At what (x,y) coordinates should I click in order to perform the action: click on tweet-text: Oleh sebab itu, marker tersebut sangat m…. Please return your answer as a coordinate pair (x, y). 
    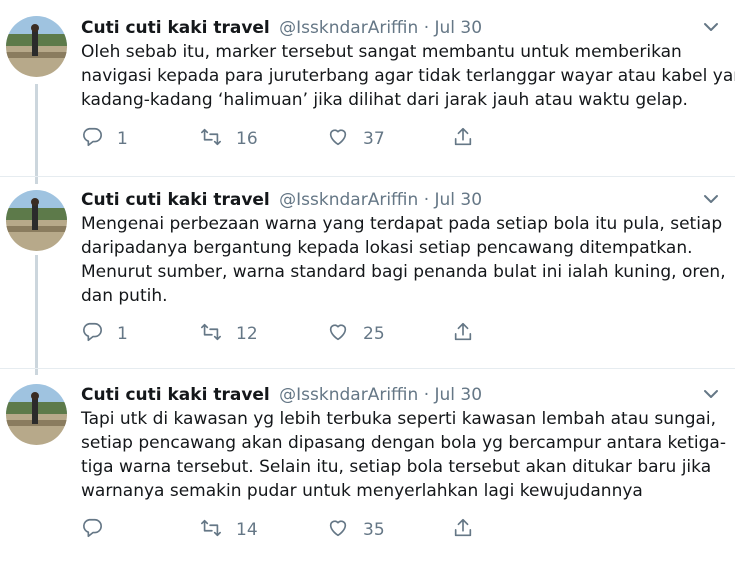
    Looking at the image, I should click on (408, 76).